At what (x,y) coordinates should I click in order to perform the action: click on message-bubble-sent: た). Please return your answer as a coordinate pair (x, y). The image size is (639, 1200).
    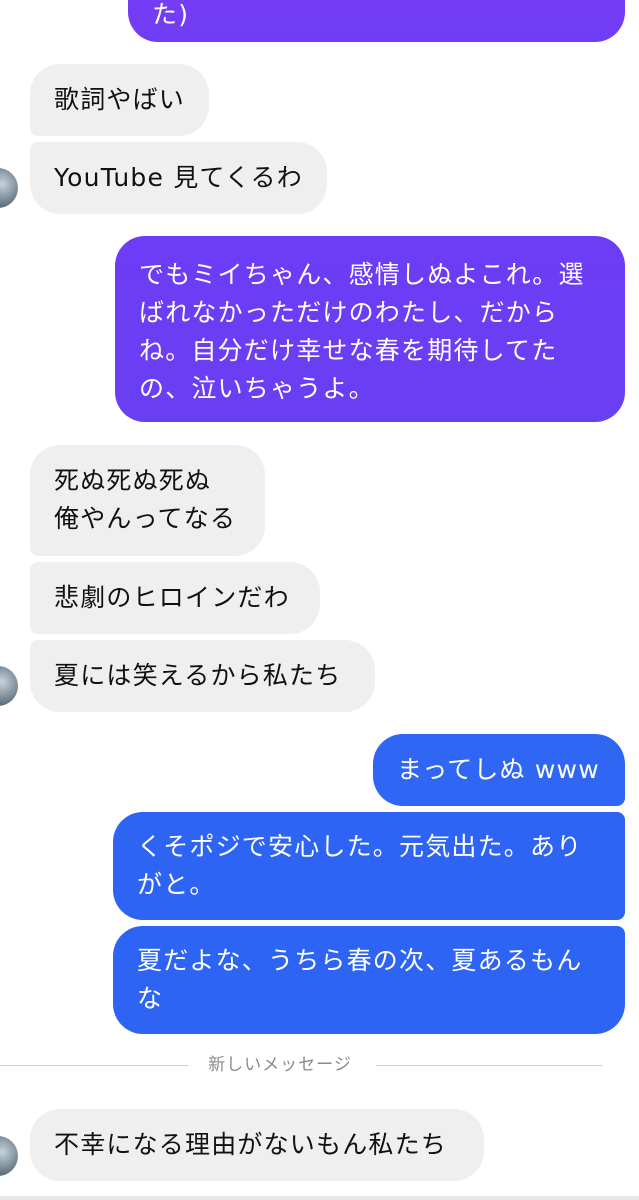
    Looking at the image, I should click on (376, 21).